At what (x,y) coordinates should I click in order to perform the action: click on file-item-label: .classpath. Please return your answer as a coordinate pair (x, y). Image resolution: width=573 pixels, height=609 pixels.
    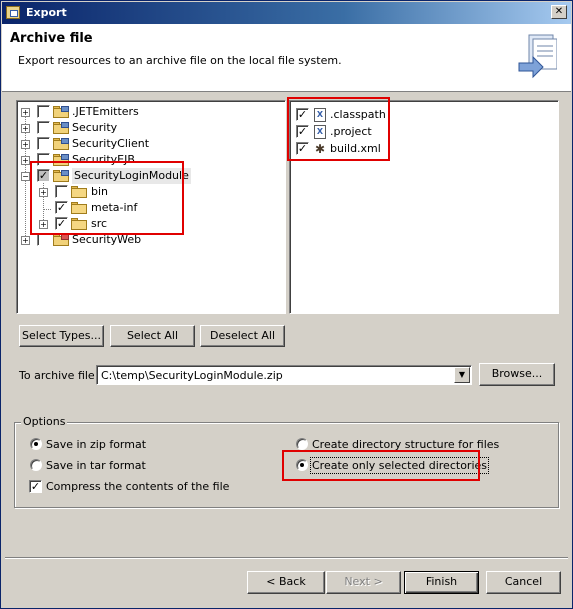
    Looking at the image, I should click on (358, 114).